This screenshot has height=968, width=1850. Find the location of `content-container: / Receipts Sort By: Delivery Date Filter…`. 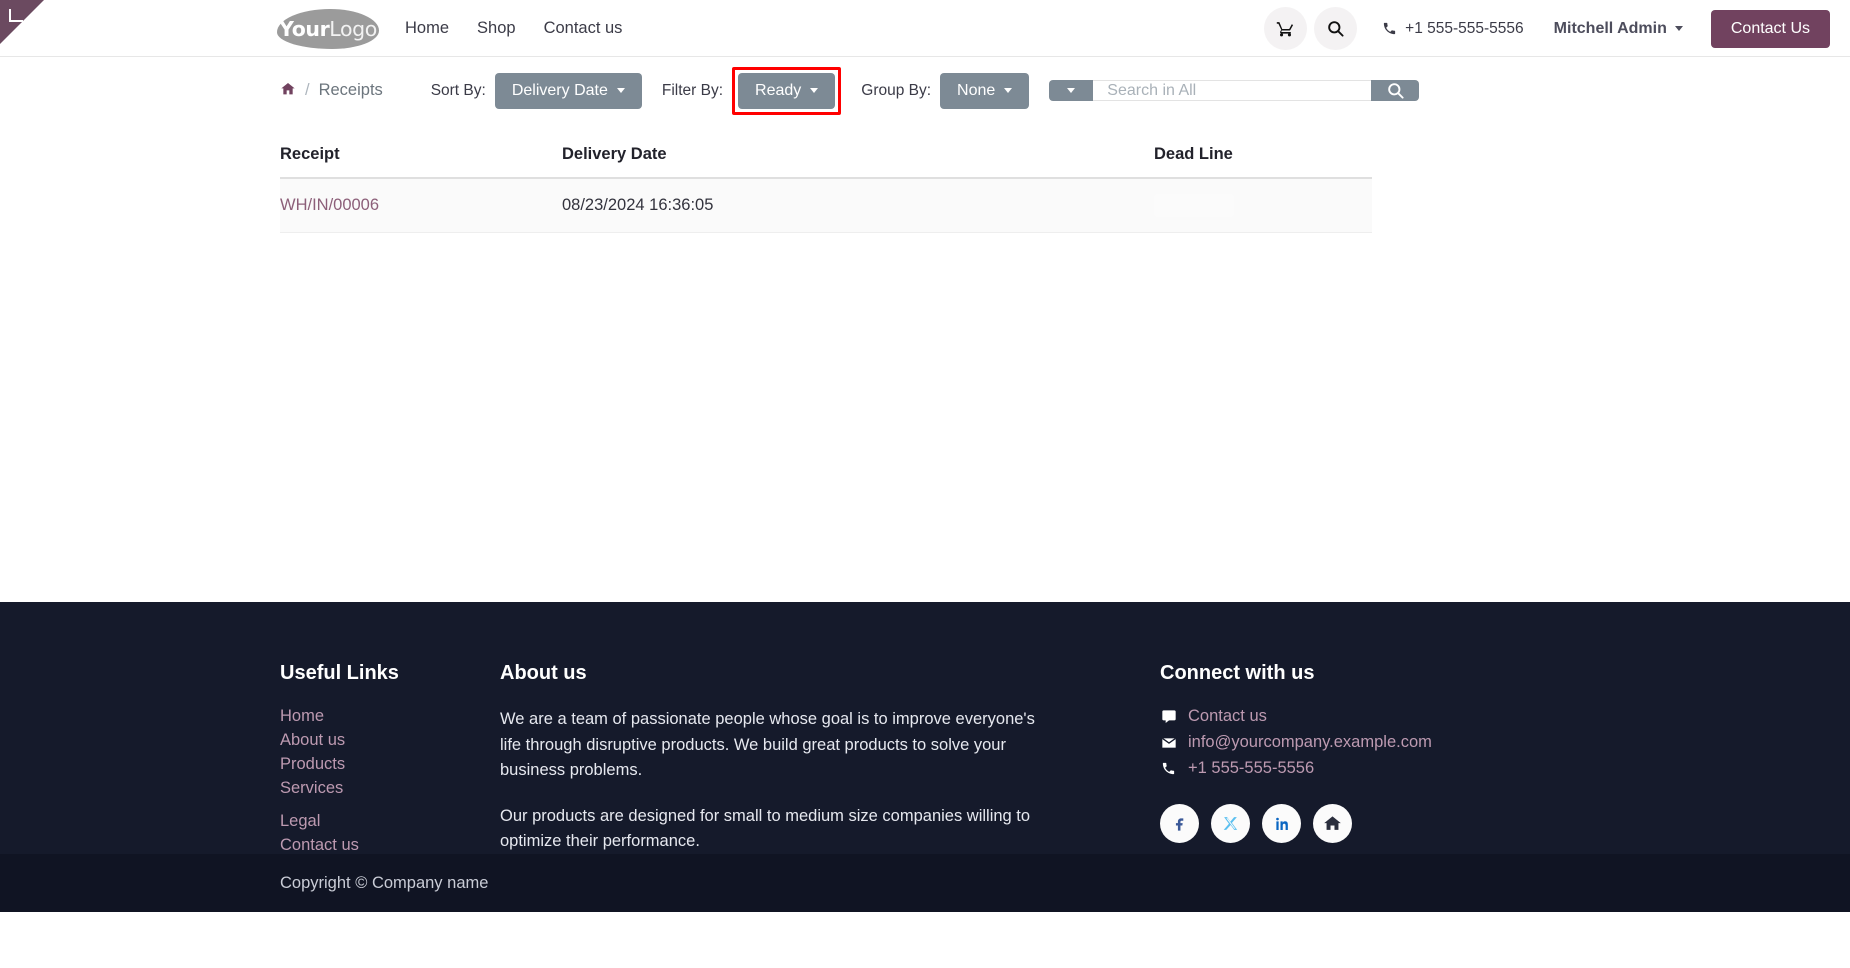

content-container: / Receipts Sort By: Delivery Date Filter… is located at coordinates (925, 145).